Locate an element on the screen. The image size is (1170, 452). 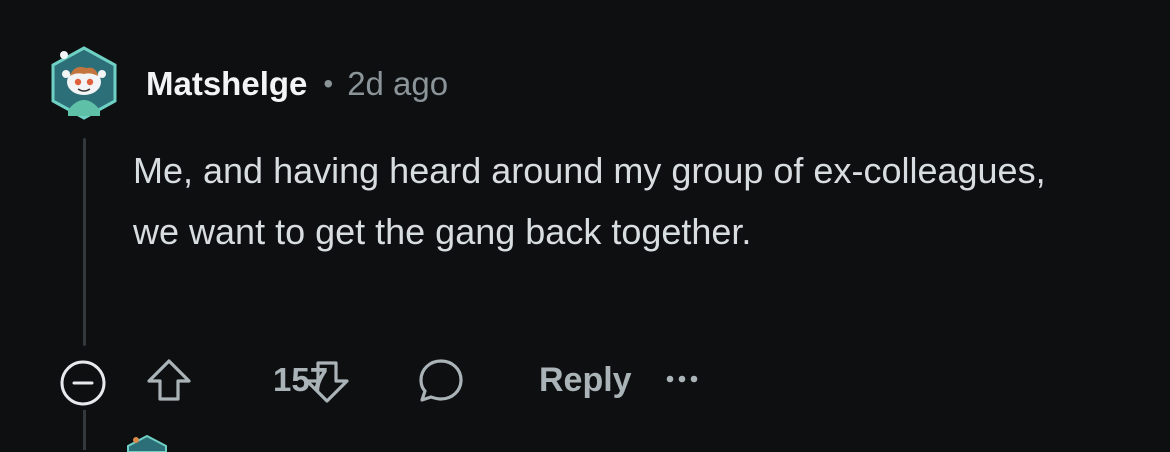
thread-line is located at coordinates (84, 242).